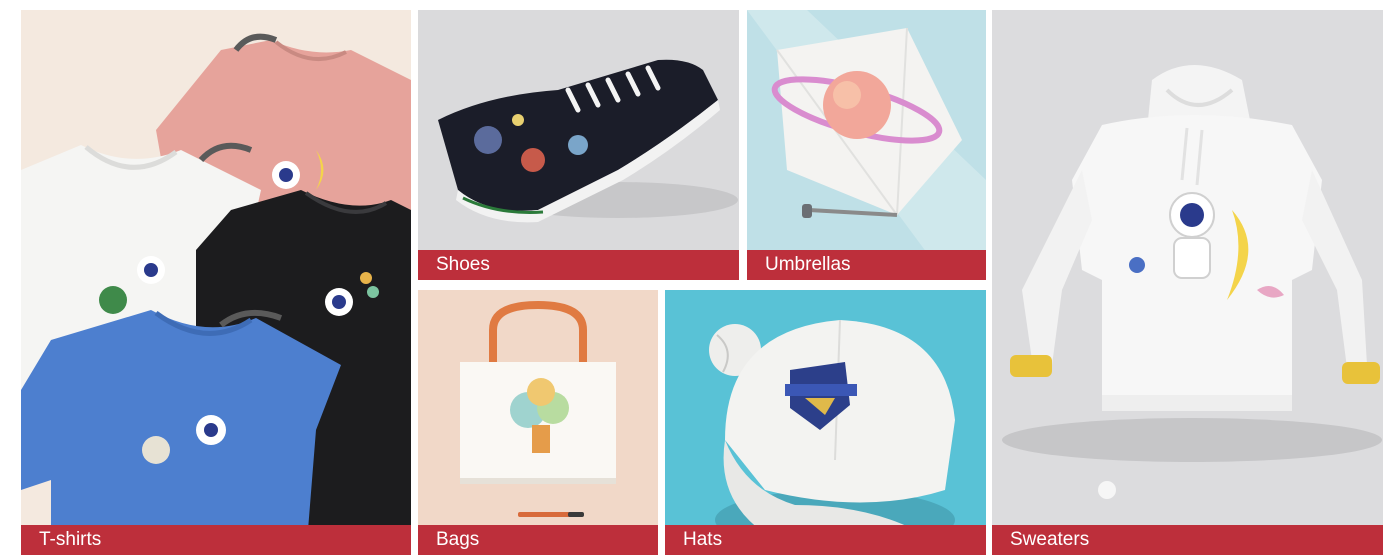 The width and height of the screenshot is (1391, 555). Describe the element at coordinates (216, 540) in the screenshot. I see `tile-label: T-shirts` at that location.